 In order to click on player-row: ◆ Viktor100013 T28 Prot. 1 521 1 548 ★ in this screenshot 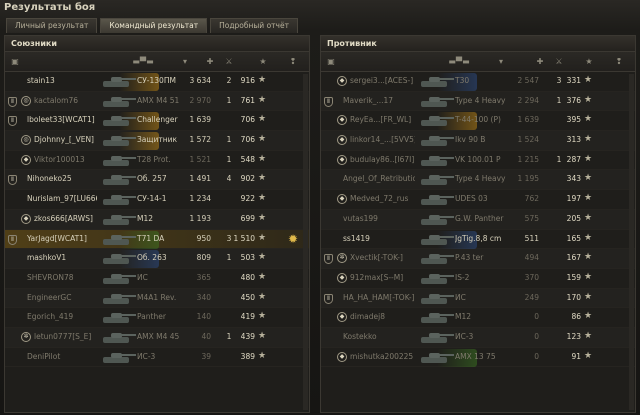, I will do `click(157, 161)`.